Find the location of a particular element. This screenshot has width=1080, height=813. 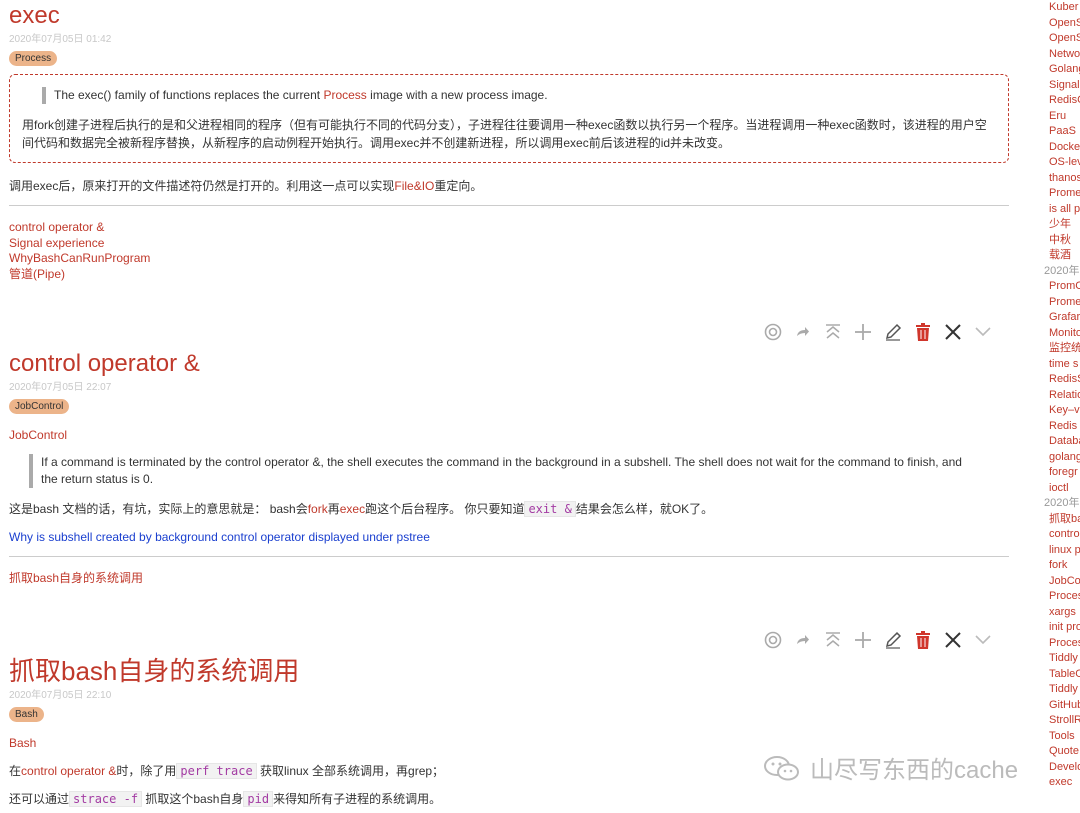

inline-code: perf trace is located at coordinates (216, 771).